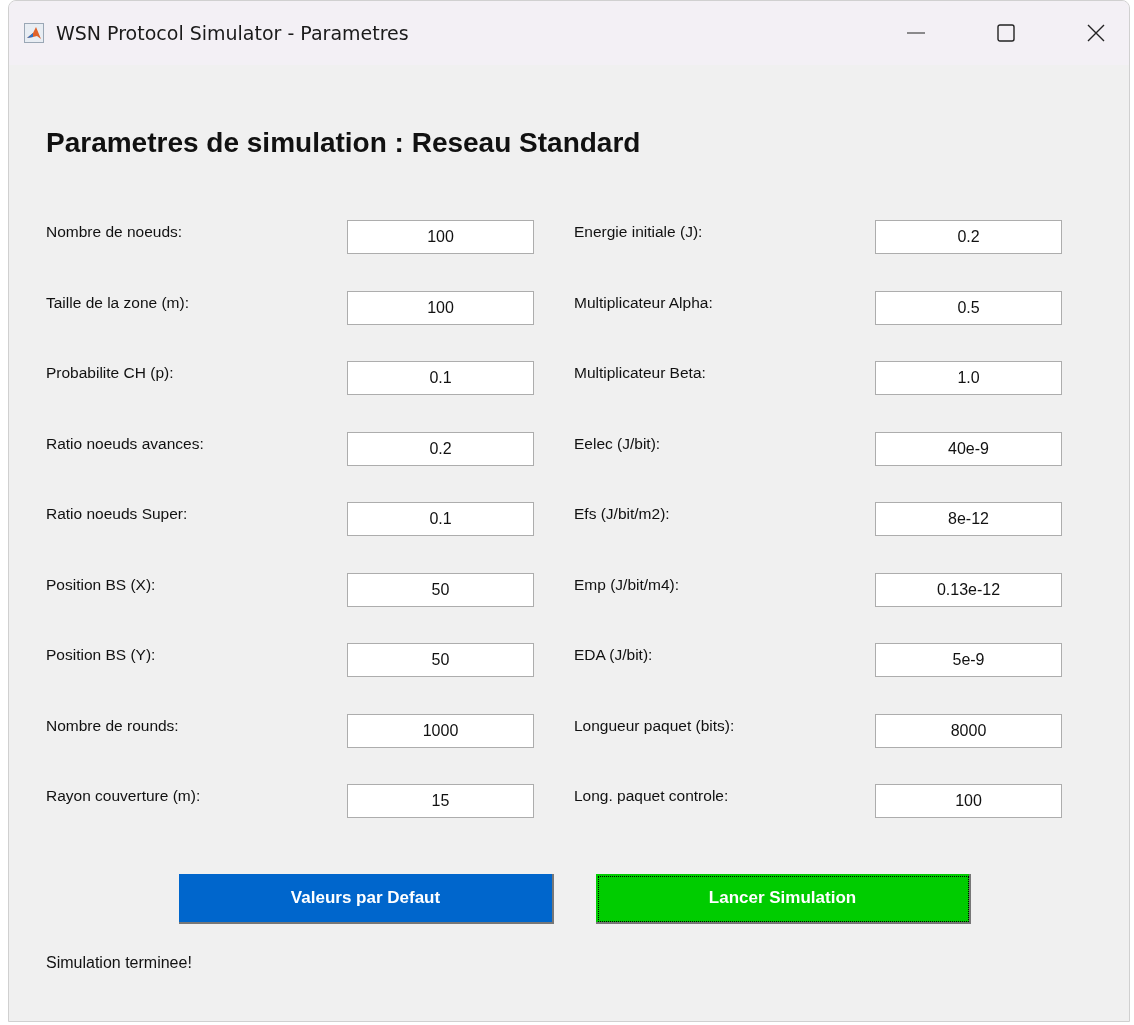  What do you see at coordinates (968, 589) in the screenshot?
I see `input-field: 0.13e-12` at bounding box center [968, 589].